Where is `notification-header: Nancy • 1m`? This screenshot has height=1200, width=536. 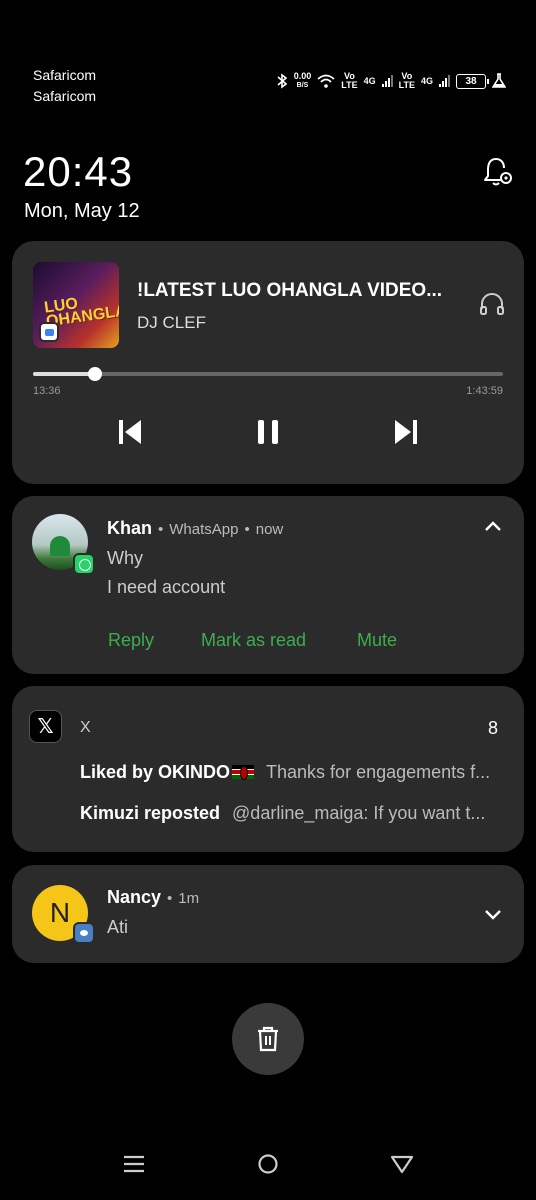 notification-header: Nancy • 1m is located at coordinates (153, 897).